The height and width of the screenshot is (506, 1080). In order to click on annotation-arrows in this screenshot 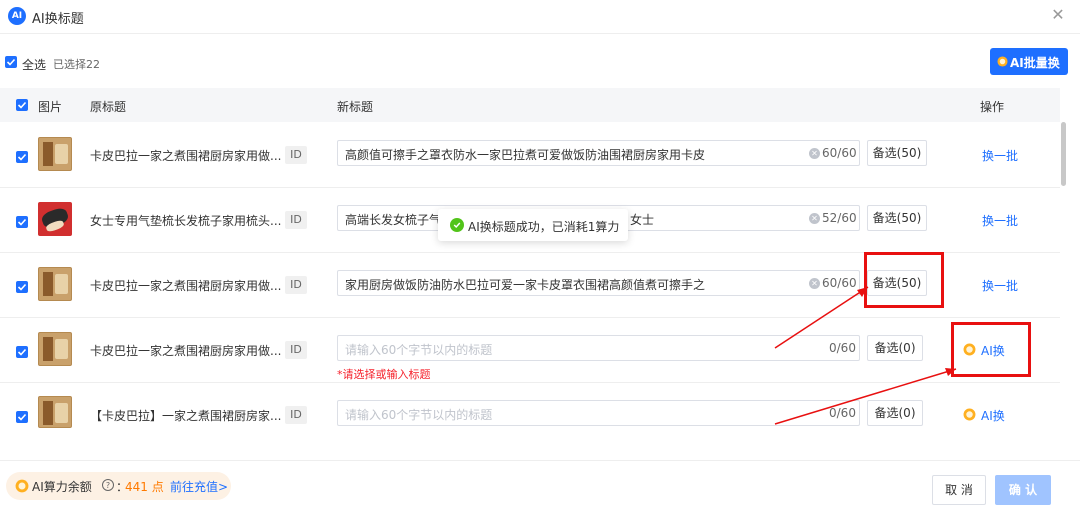, I will do `click(865, 355)`.